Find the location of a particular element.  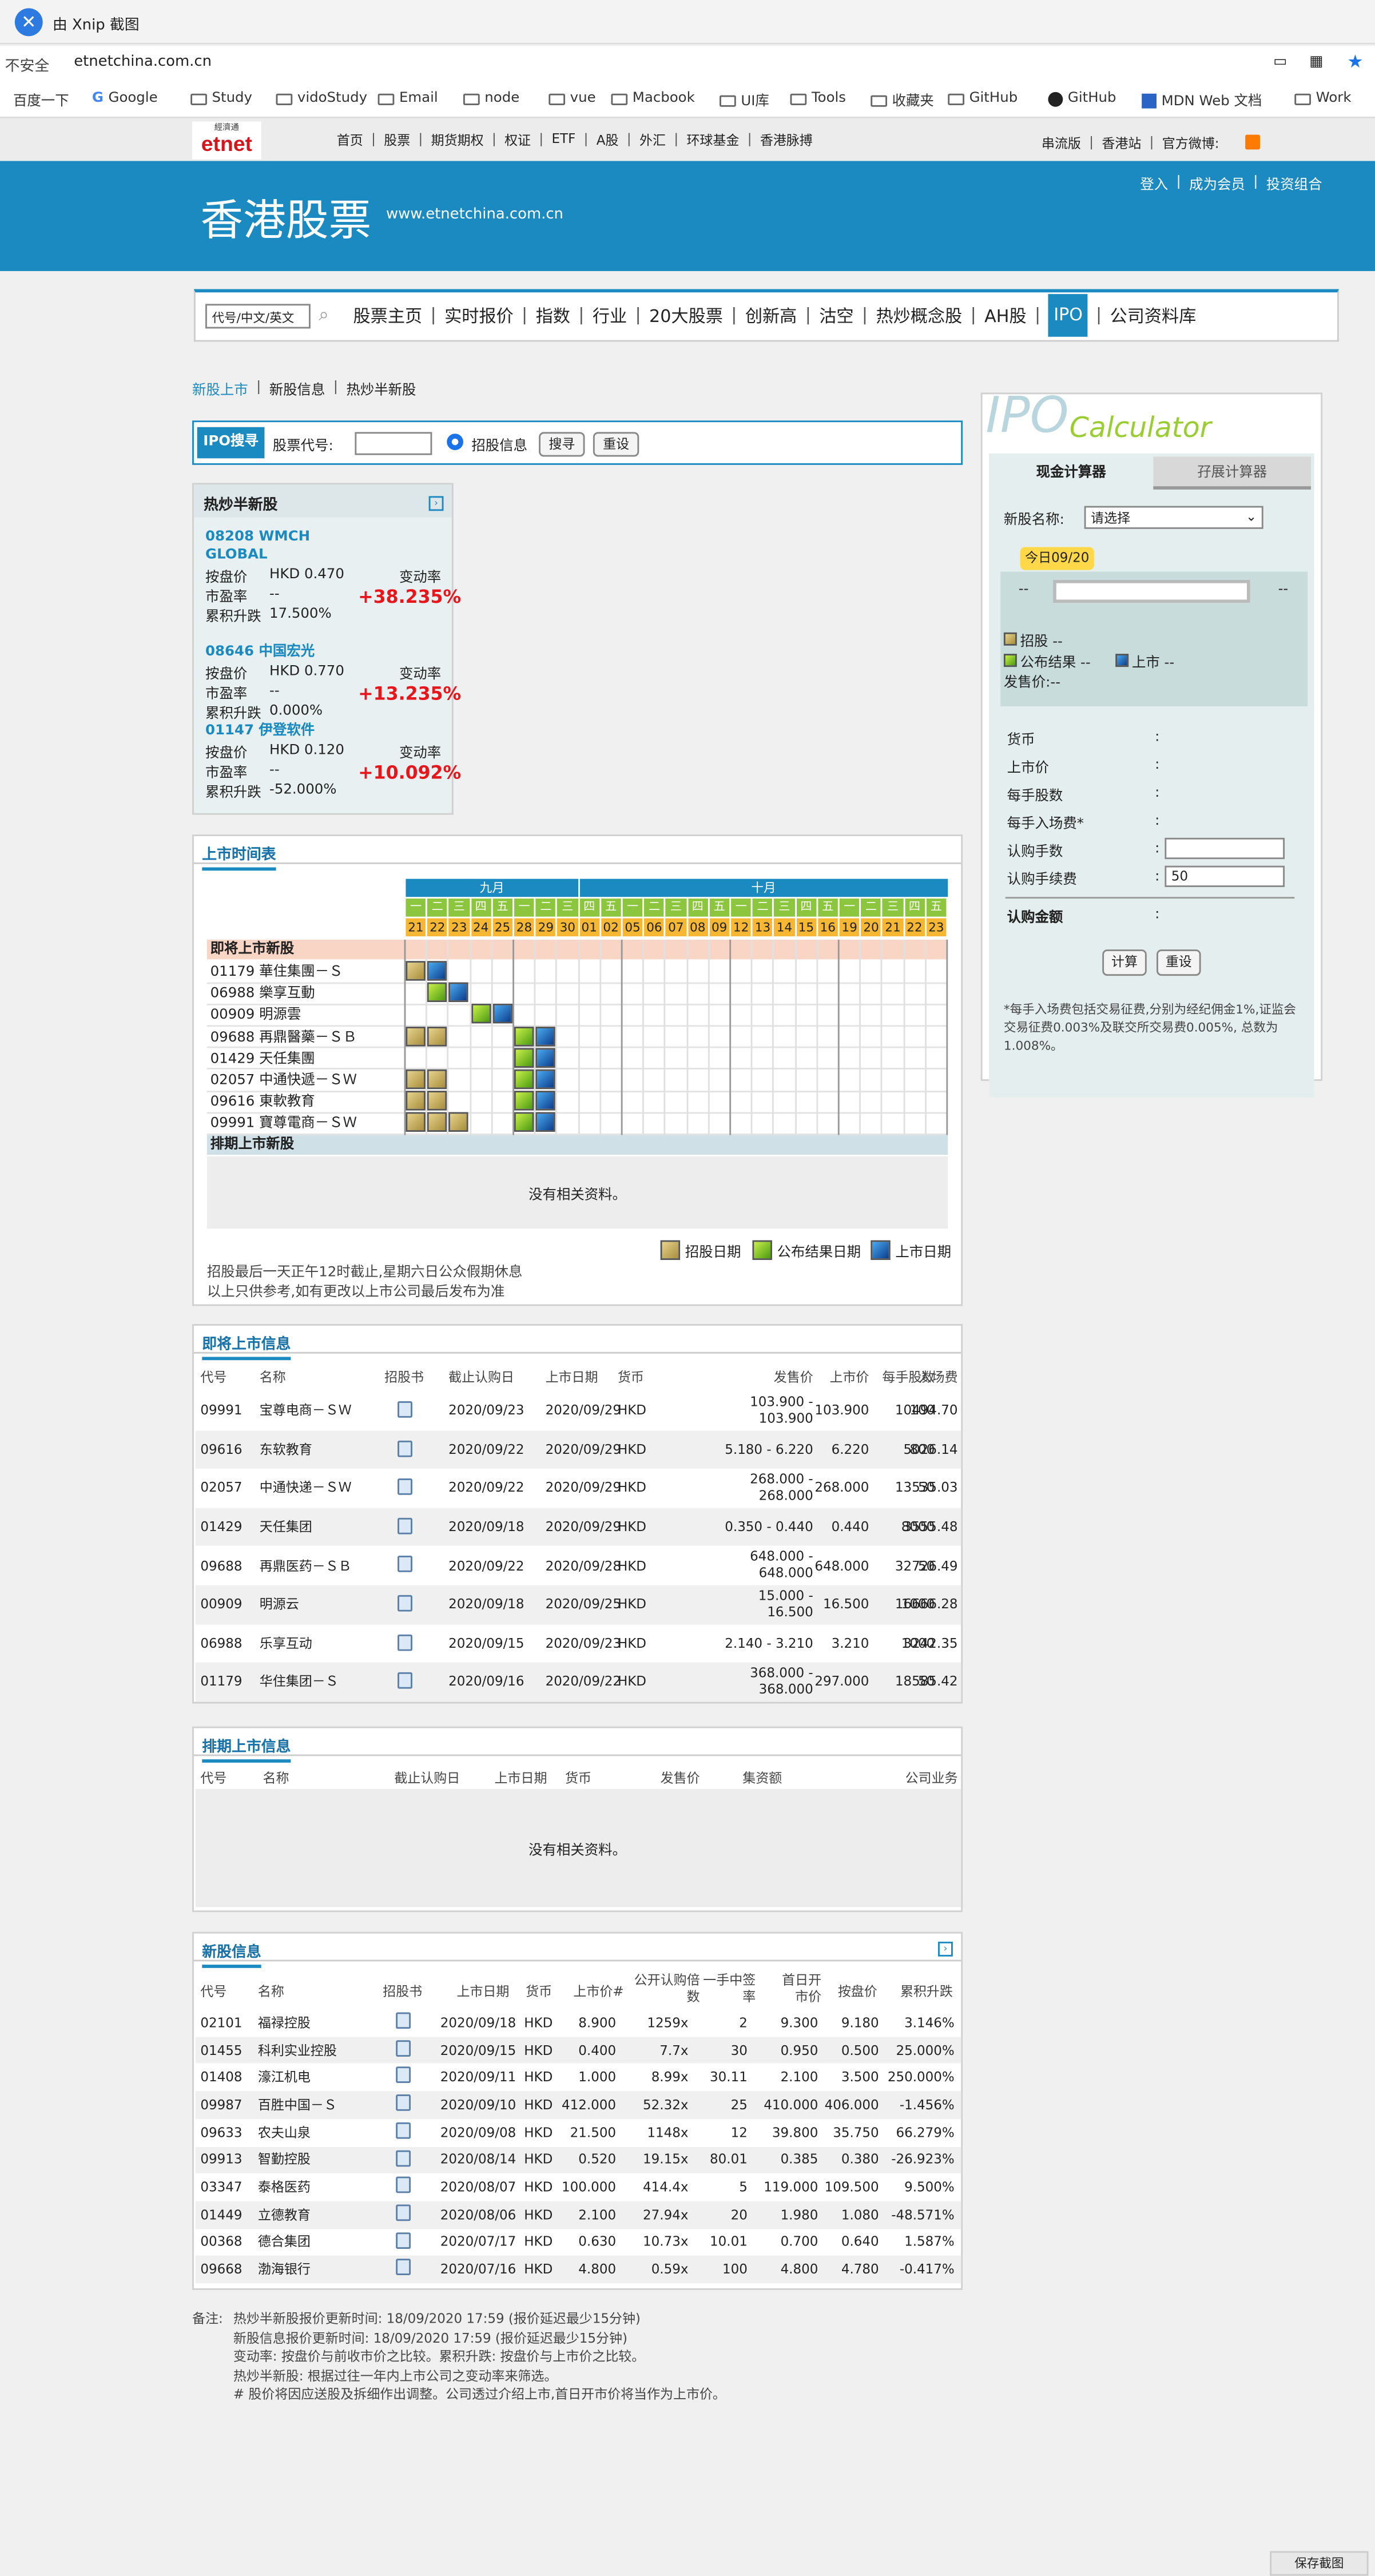

topnav-link: 权证 is located at coordinates (517, 141).